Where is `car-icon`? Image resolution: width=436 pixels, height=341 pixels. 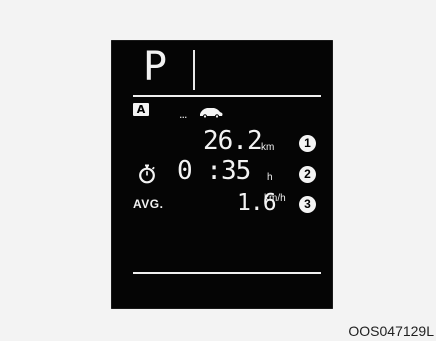
car-icon is located at coordinates (211, 113).